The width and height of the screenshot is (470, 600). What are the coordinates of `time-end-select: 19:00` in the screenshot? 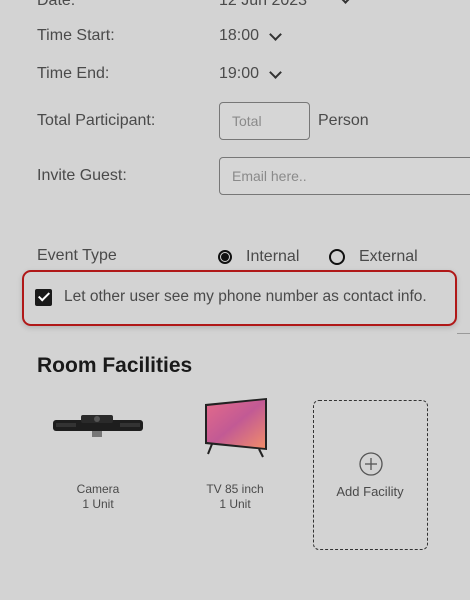 It's located at (250, 74).